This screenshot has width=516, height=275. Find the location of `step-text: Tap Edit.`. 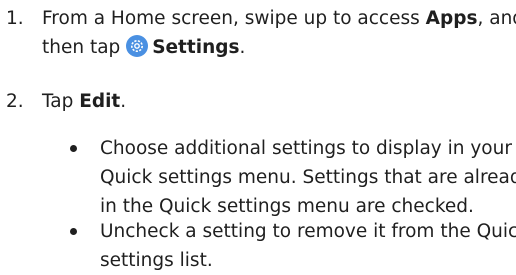

step-text: Tap Edit. is located at coordinates (277, 101).